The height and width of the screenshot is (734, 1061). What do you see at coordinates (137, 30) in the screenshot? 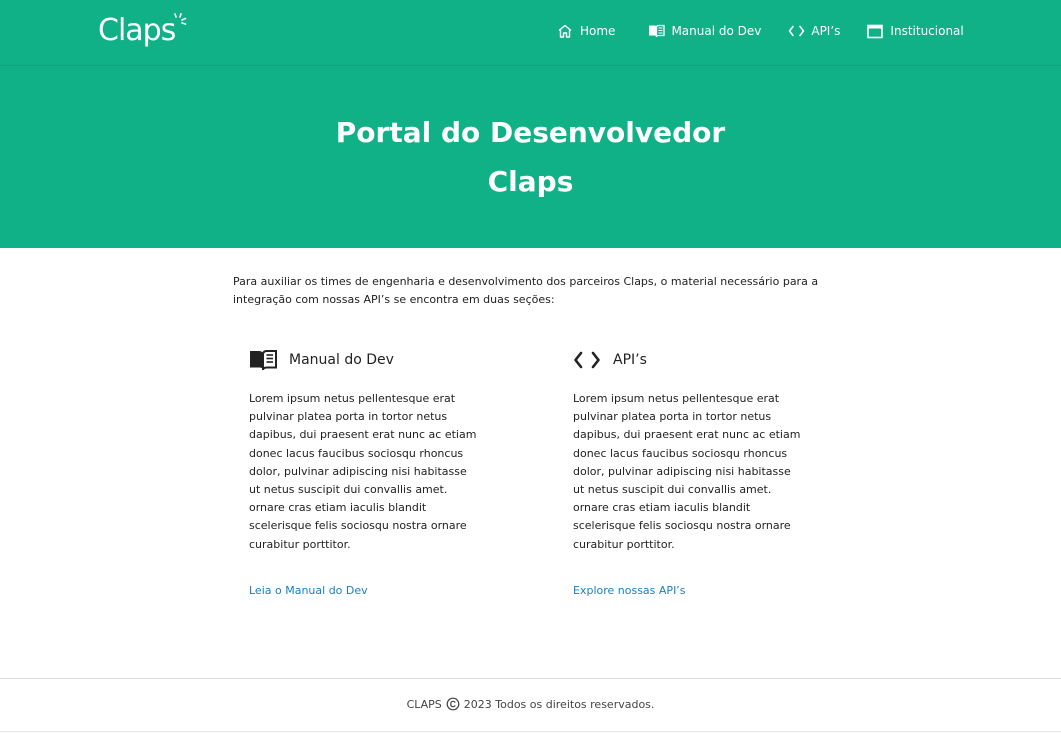
I see `logo-text: Claps` at bounding box center [137, 30].